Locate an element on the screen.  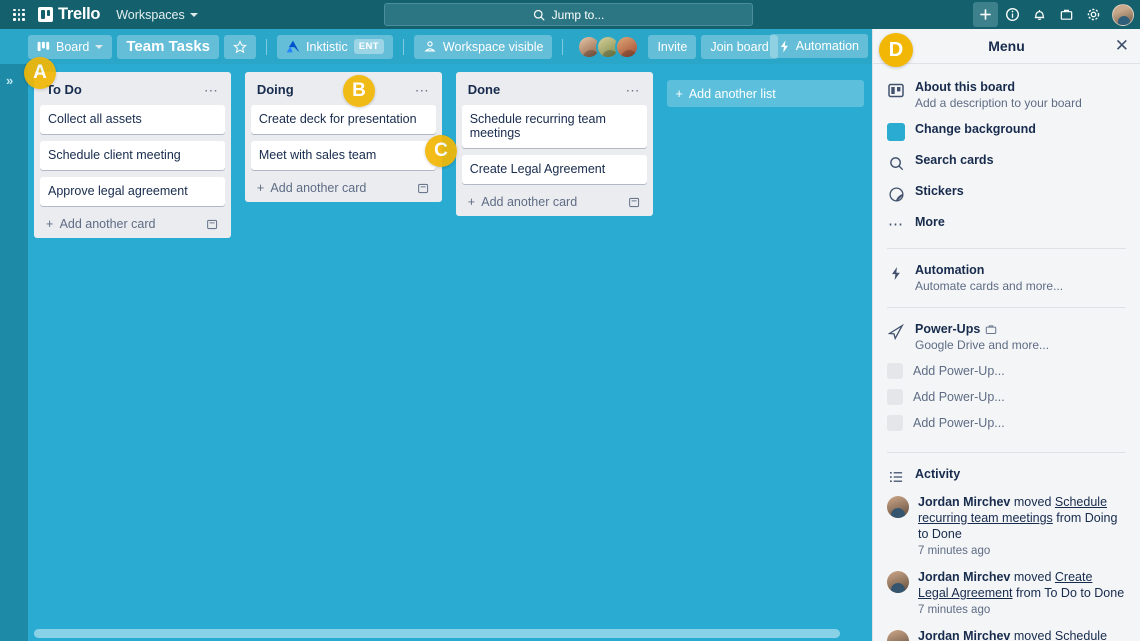
card: Create Legal Agreement is located at coordinates (554, 169).